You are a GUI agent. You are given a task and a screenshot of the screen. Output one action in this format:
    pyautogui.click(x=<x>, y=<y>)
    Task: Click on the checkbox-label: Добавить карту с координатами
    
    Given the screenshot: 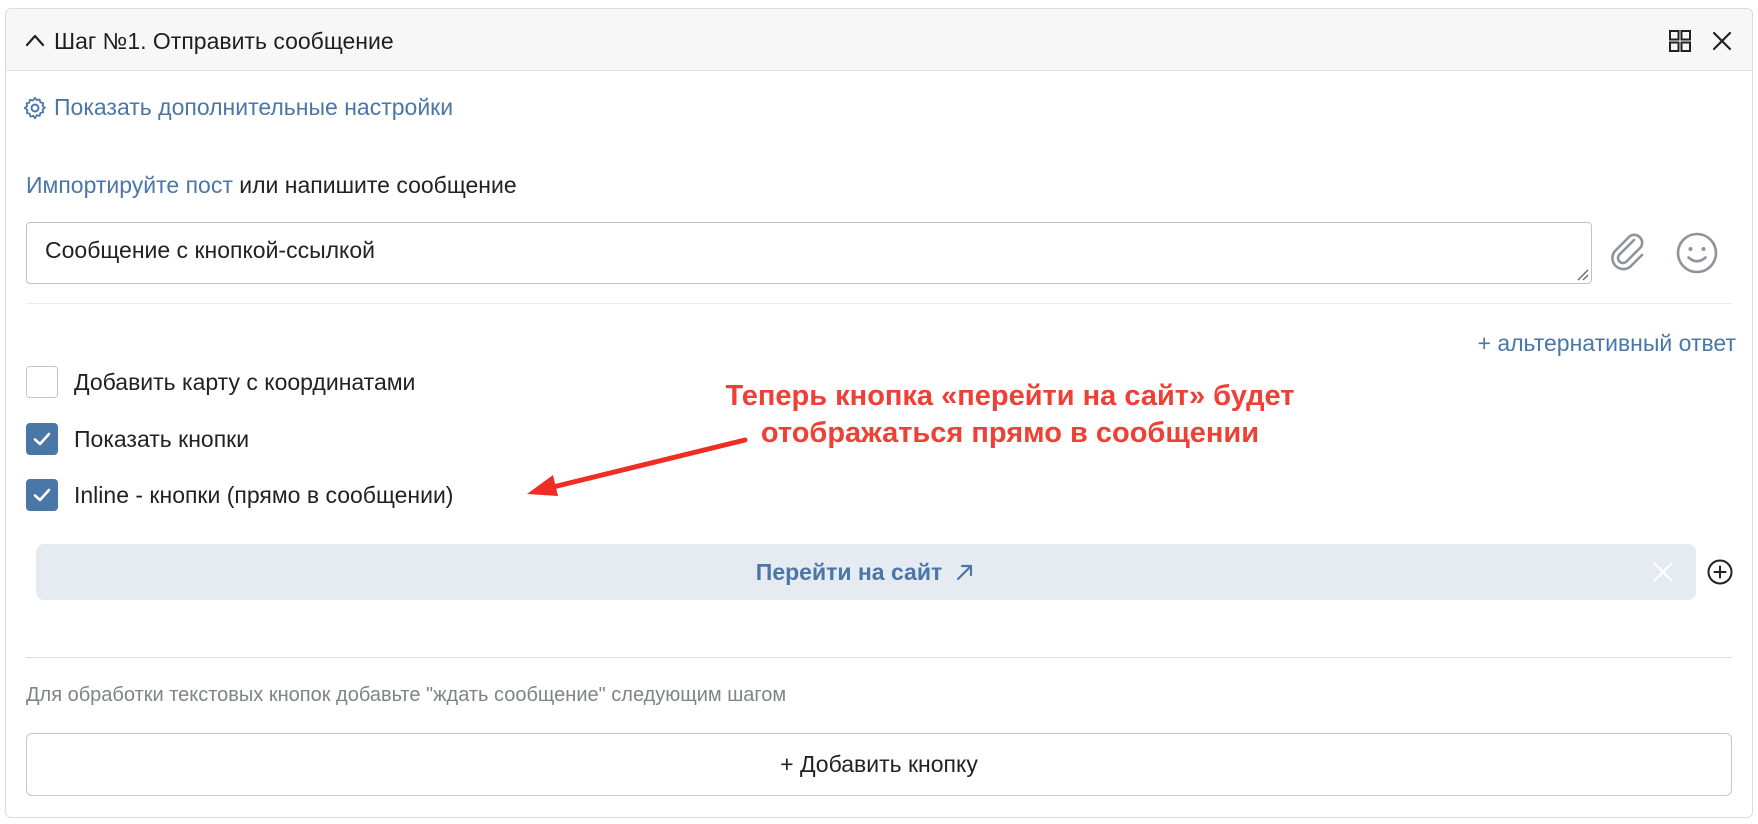 What is the action you would take?
    pyautogui.click(x=245, y=381)
    